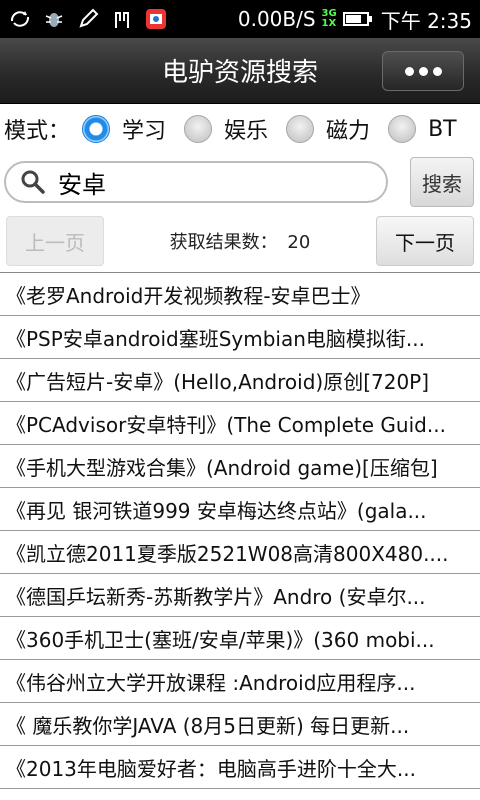 The image size is (480, 800). I want to click on result-count: 获取结果数： 20, so click(240, 241).